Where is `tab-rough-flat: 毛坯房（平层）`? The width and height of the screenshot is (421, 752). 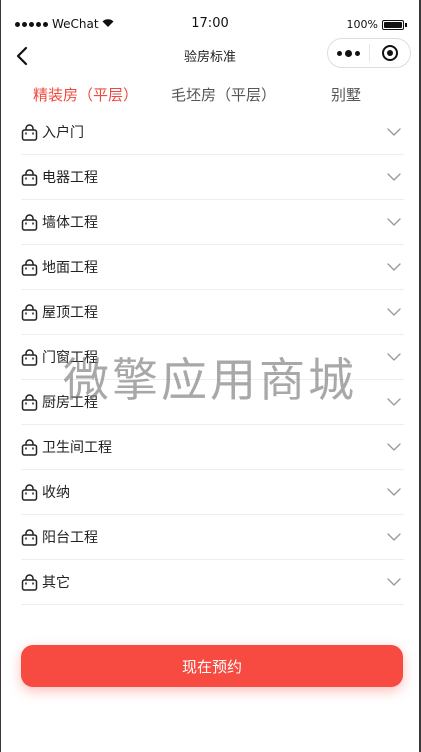 tab-rough-flat: 毛坯房（平层） is located at coordinates (223, 94).